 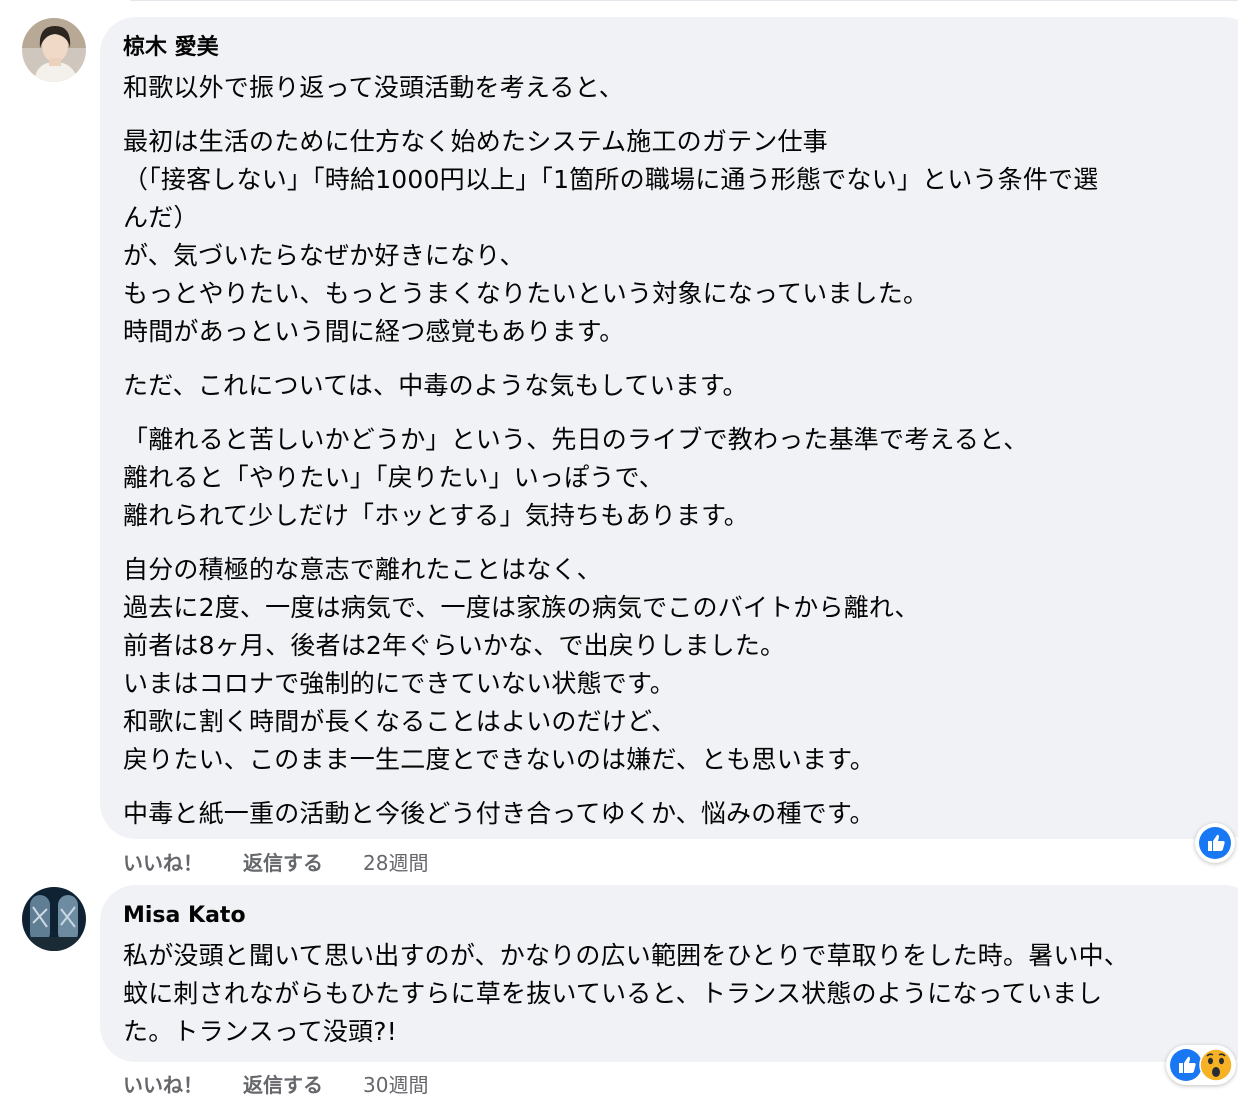 I want to click on comment-line: 中毒と紙一重の活動と今後どう付き合ってゆくか、悩みの種です。, so click(x=499, y=813).